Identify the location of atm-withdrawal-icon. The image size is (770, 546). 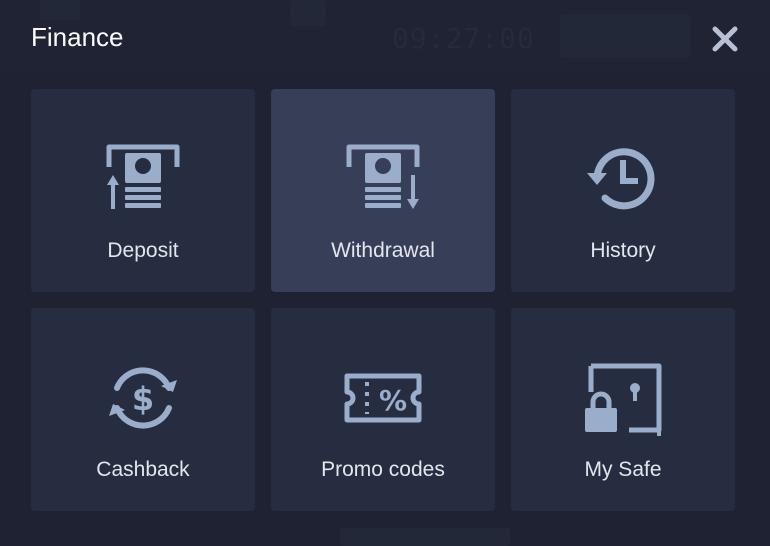
(383, 179).